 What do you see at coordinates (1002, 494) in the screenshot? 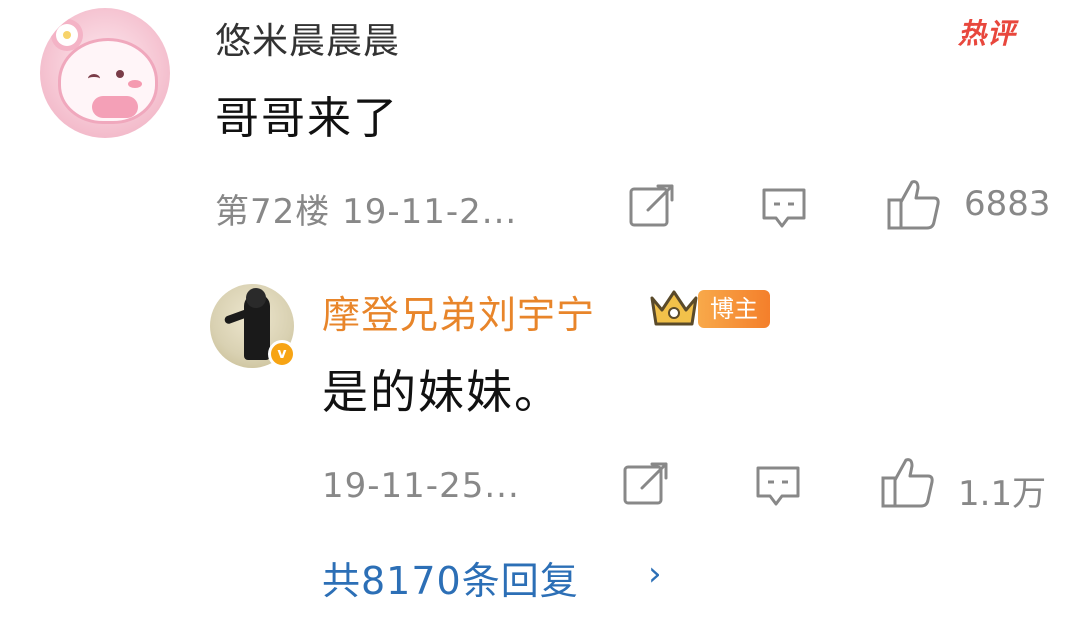
I see `like-count: 1.1万` at bounding box center [1002, 494].